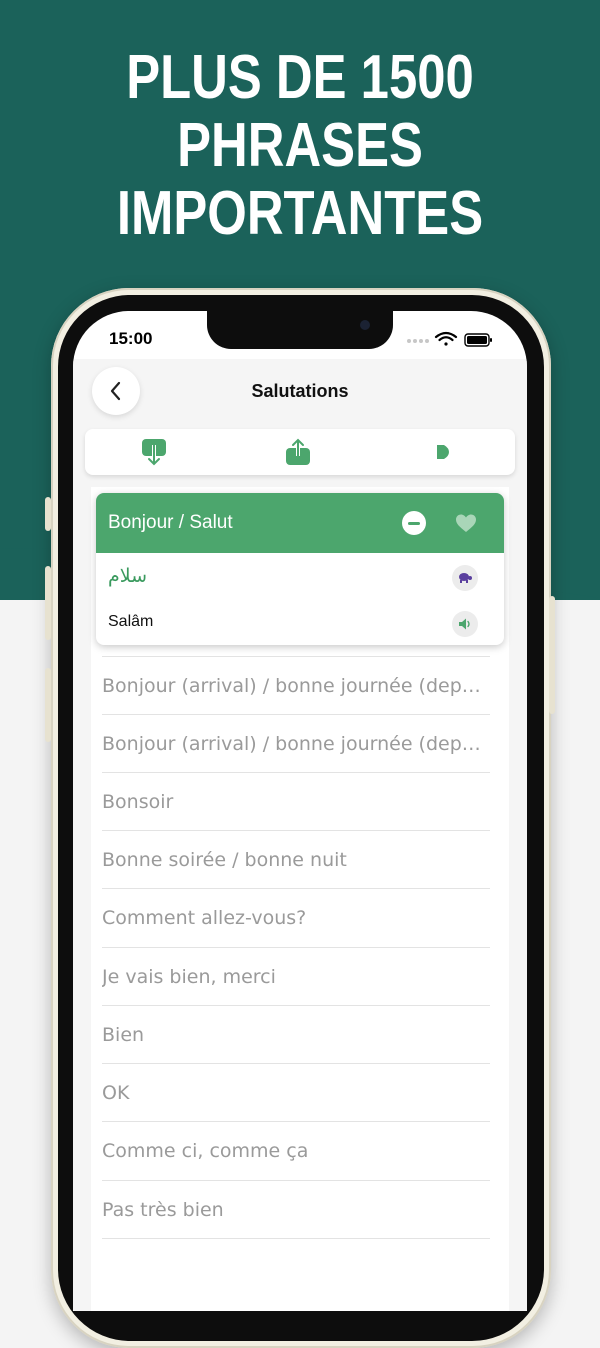 This screenshot has width=600, height=1348. What do you see at coordinates (478, 340) in the screenshot?
I see `battery-icon` at bounding box center [478, 340].